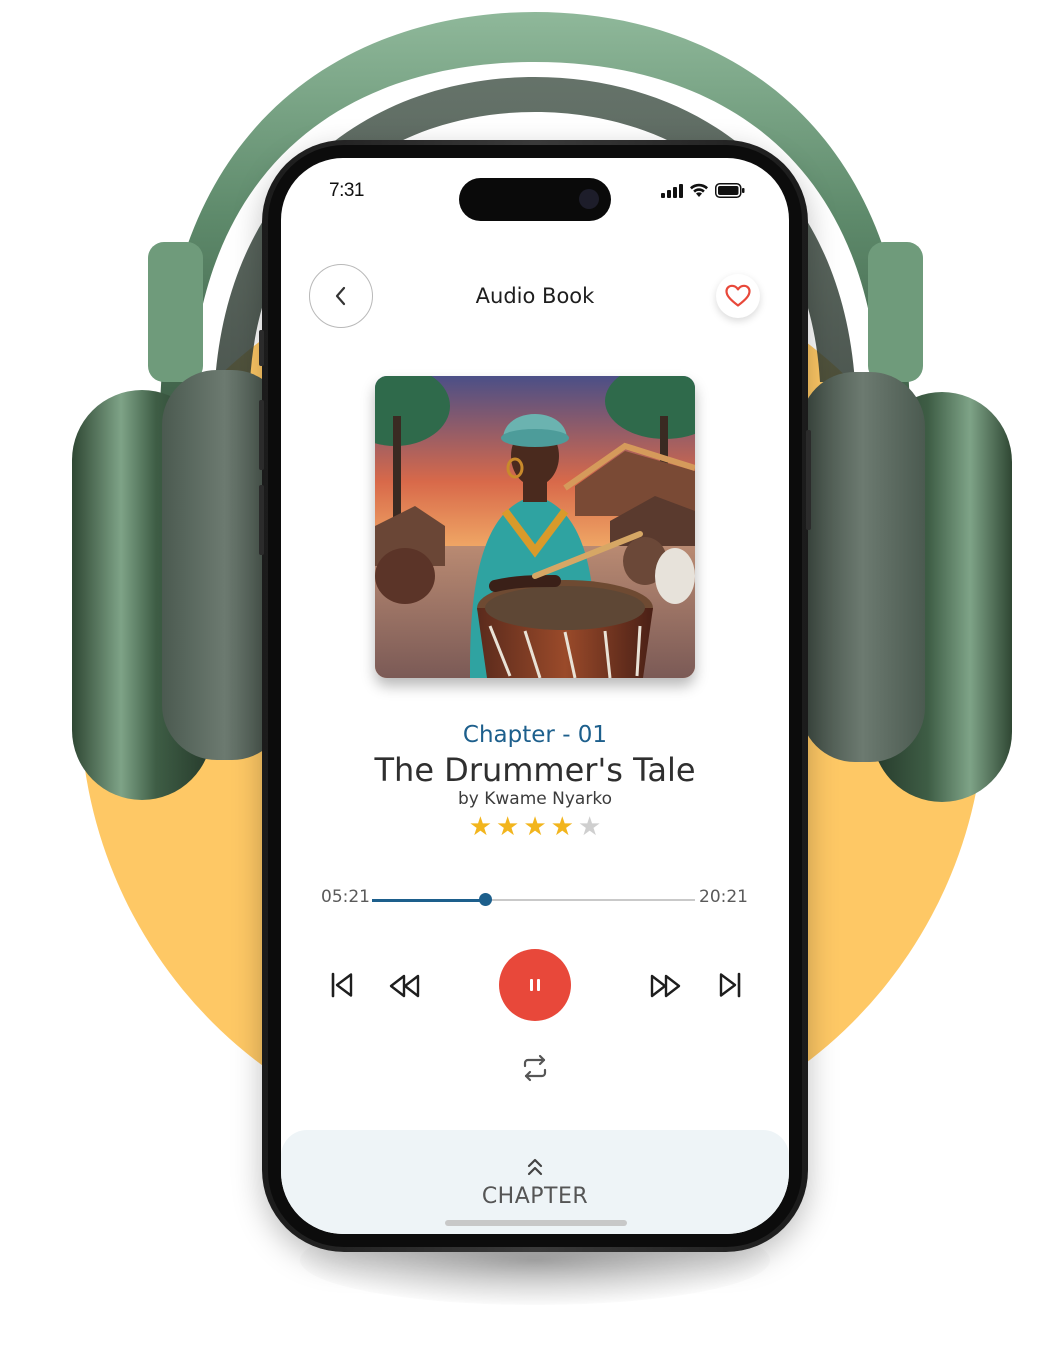 The image size is (1063, 1355). What do you see at coordinates (535, 199) in the screenshot?
I see `dynamic-island` at bounding box center [535, 199].